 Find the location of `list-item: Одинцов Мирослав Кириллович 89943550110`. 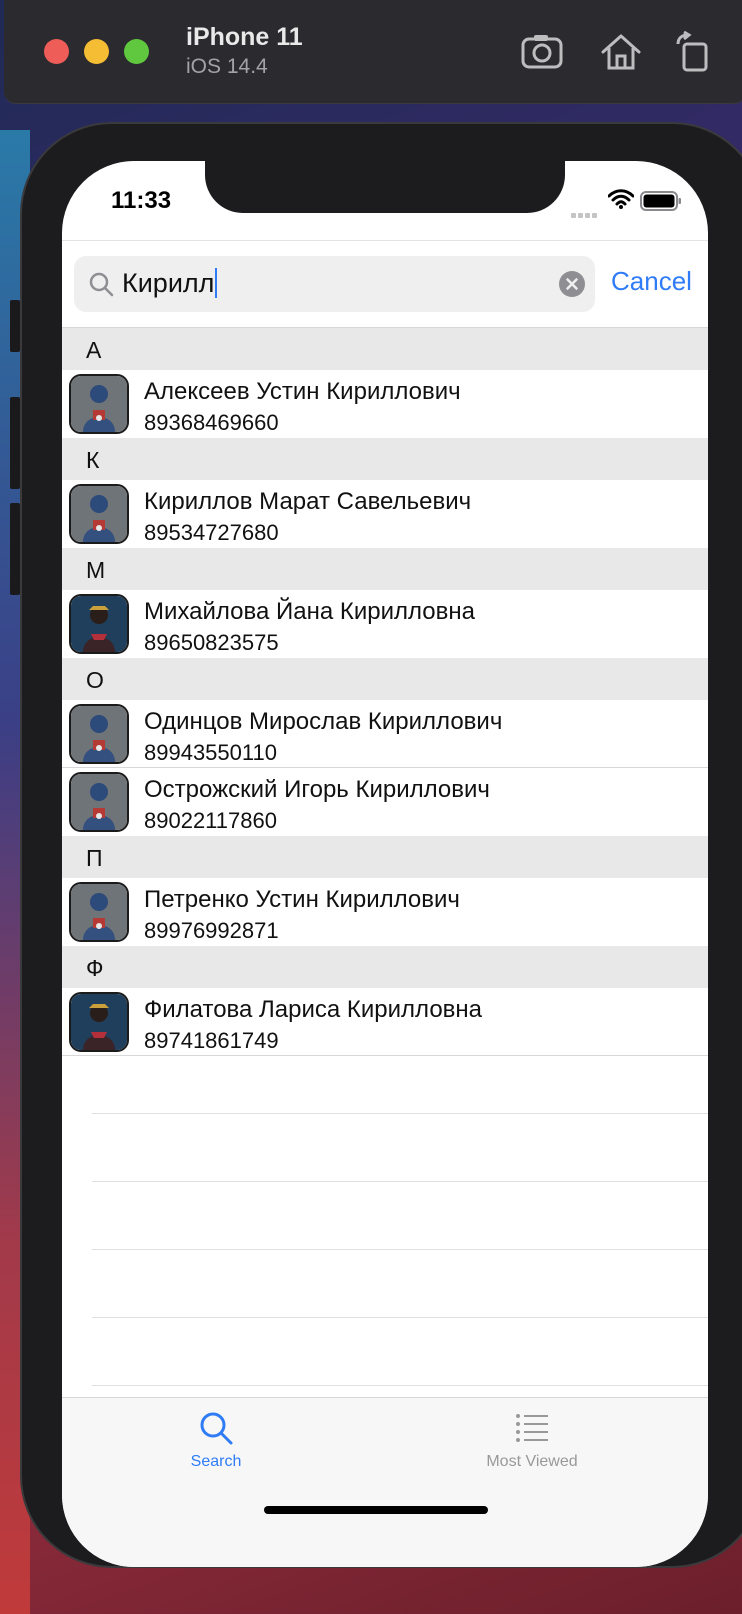

list-item: Одинцов Мирослав Кириллович 89943550110 is located at coordinates (385, 734).